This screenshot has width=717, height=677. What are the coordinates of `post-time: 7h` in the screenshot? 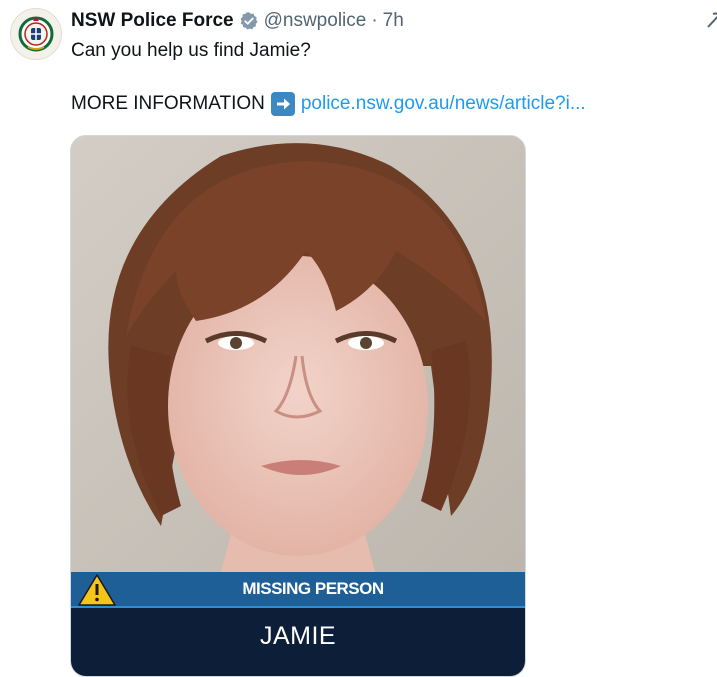 It's located at (393, 21).